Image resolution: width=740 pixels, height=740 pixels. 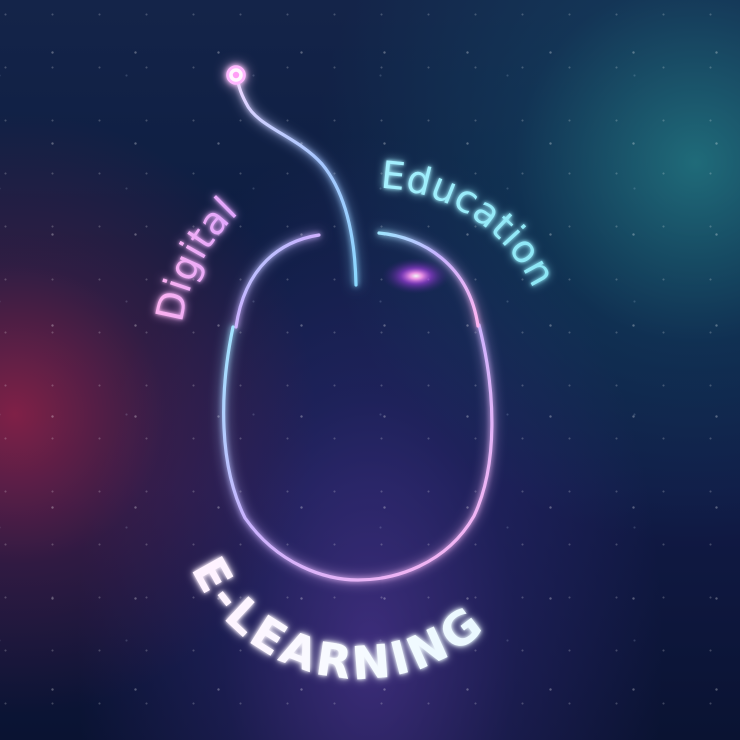 What do you see at coordinates (296, 180) in the screenshot?
I see `cable-path` at bounding box center [296, 180].